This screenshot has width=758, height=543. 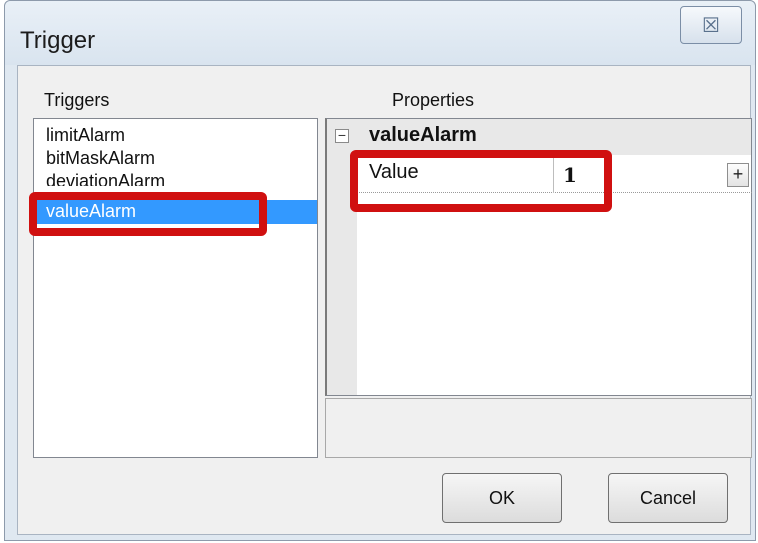 I want to click on cancel-button: Cancel, so click(x=668, y=498).